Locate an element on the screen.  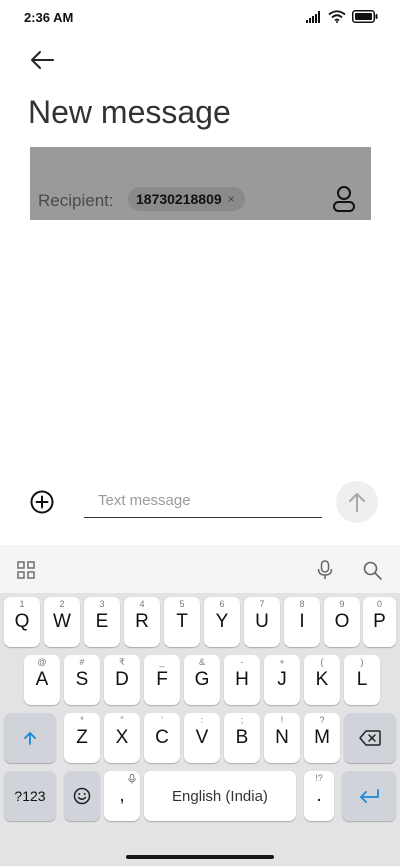
back-button is located at coordinates (42, 60).